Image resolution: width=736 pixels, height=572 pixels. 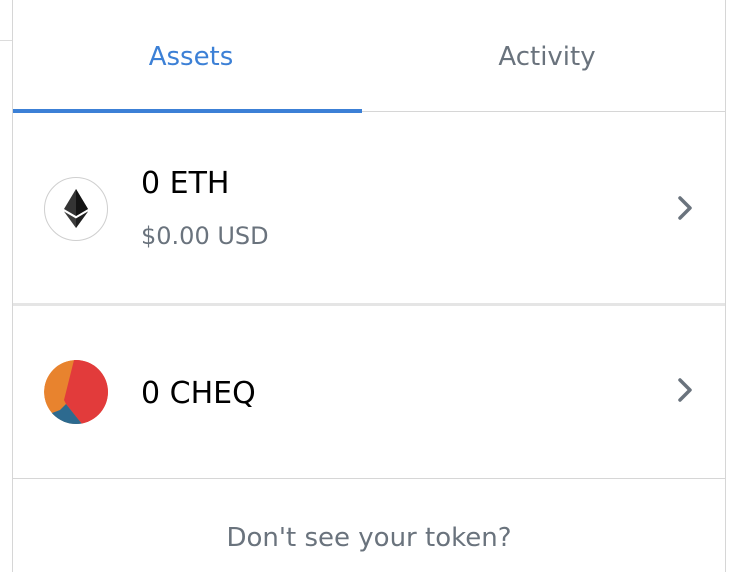 I want to click on background-divider, so click(x=6, y=40).